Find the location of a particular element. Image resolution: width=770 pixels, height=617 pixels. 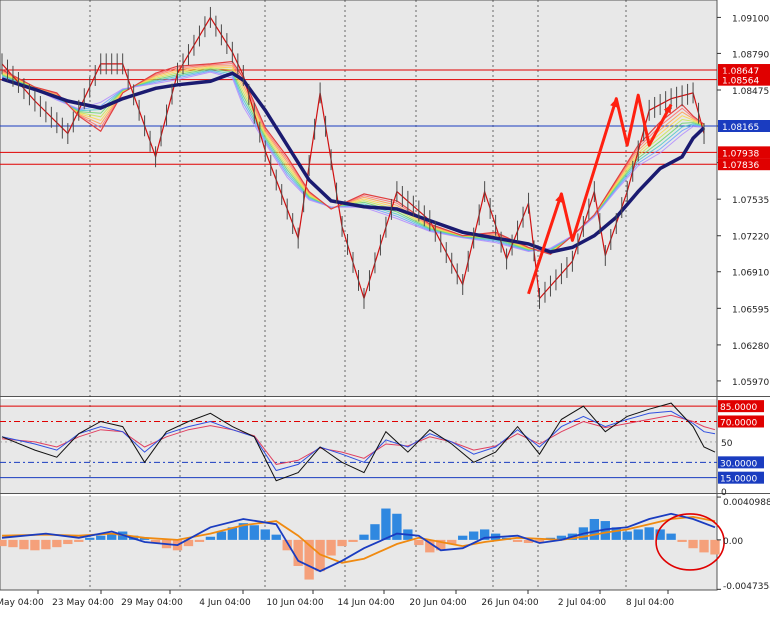

price-tick-label: 1.09100 is located at coordinates (750, 19).